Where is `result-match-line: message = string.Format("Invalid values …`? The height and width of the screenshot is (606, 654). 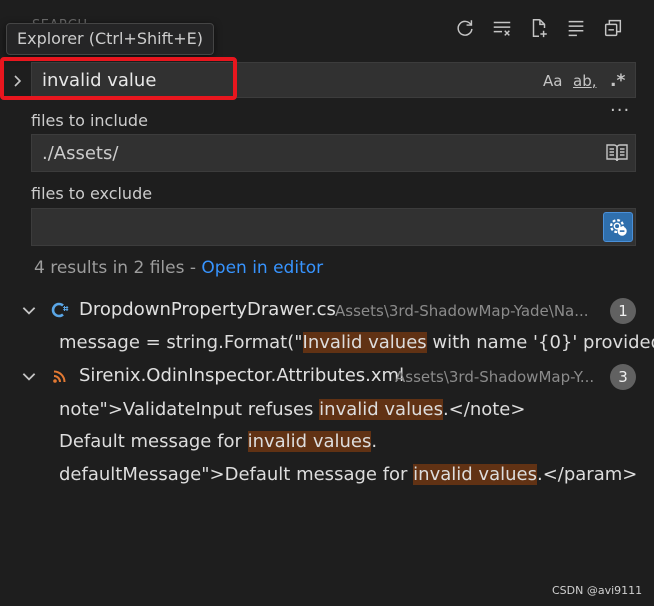
result-match-line: message = string.Format("Invalid values … is located at coordinates (356, 342).